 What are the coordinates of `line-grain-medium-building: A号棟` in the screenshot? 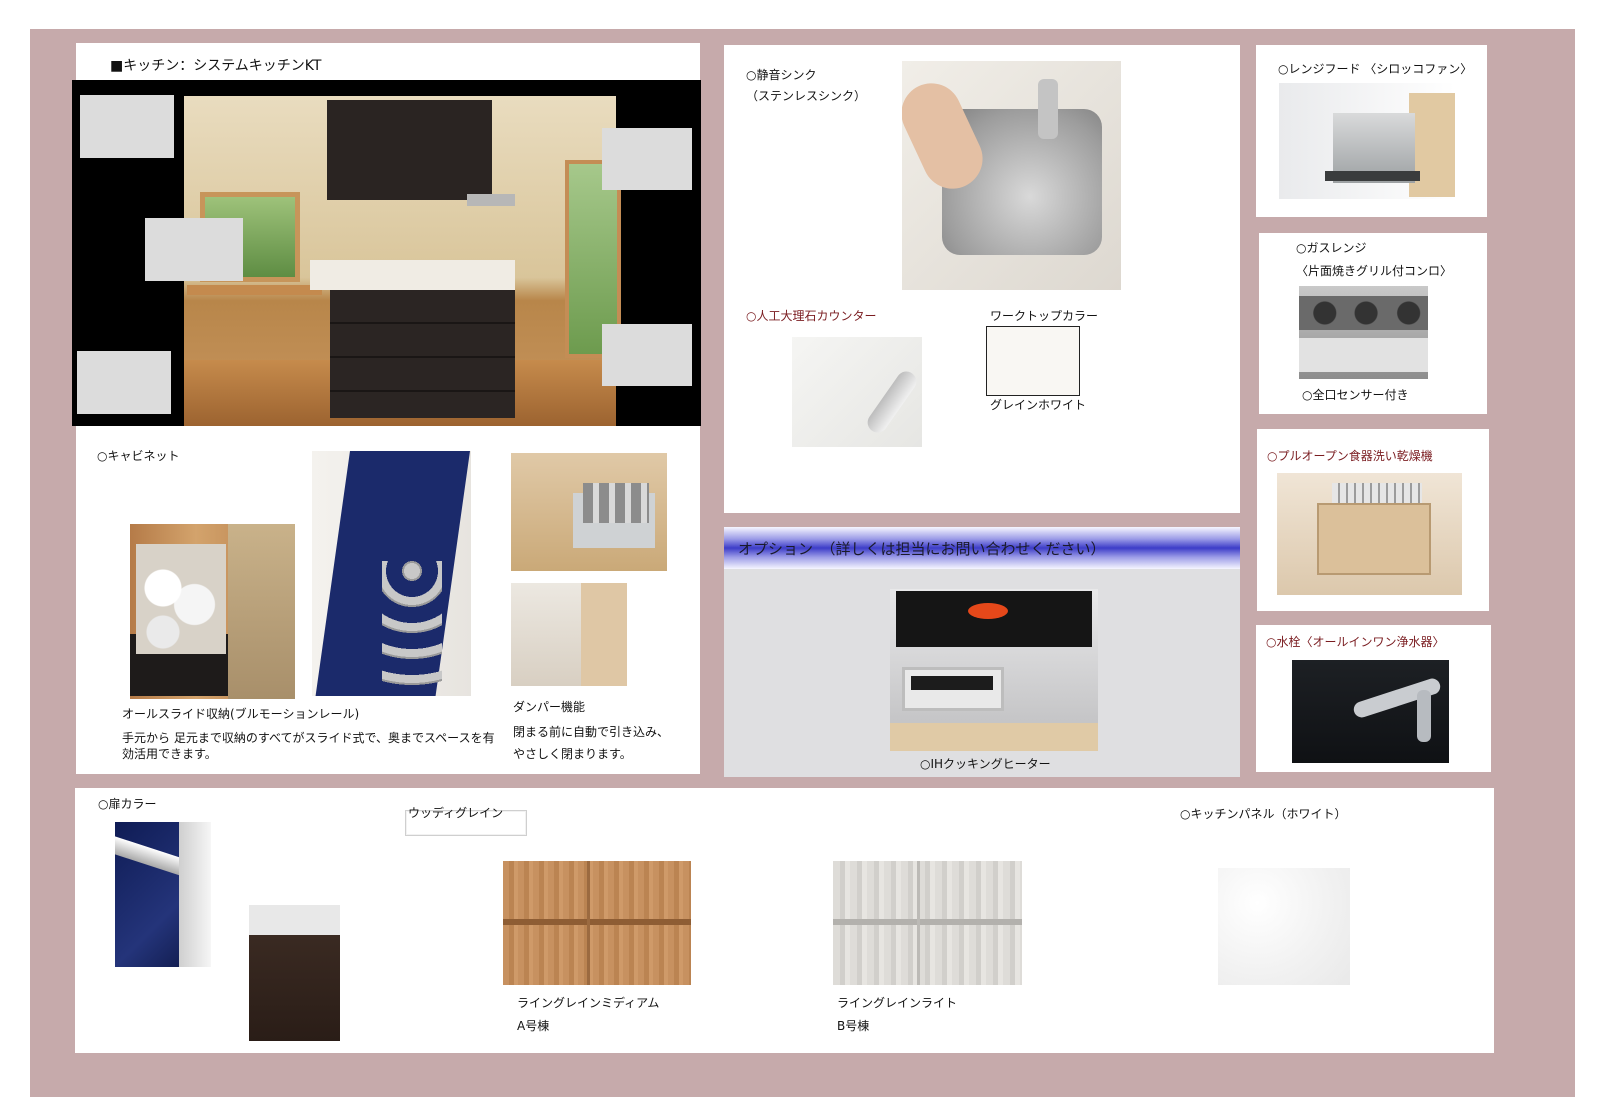 It's located at (533, 1026).